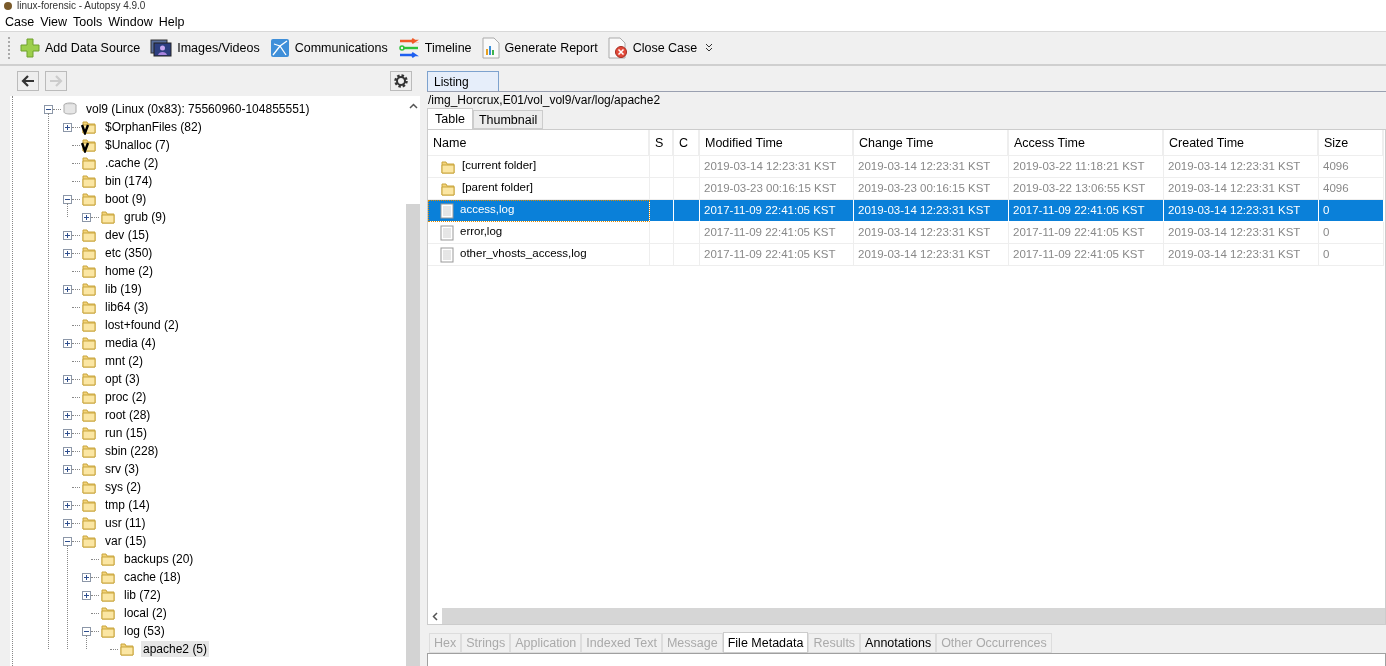 The image size is (1386, 666). What do you see at coordinates (127, 235) in the screenshot?
I see `tree-item: dev (15)` at bounding box center [127, 235].